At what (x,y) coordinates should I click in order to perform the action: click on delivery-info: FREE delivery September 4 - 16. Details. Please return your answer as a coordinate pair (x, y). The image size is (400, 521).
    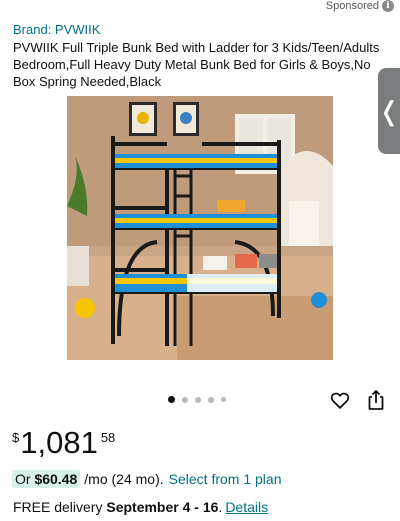
    Looking at the image, I should click on (140, 507).